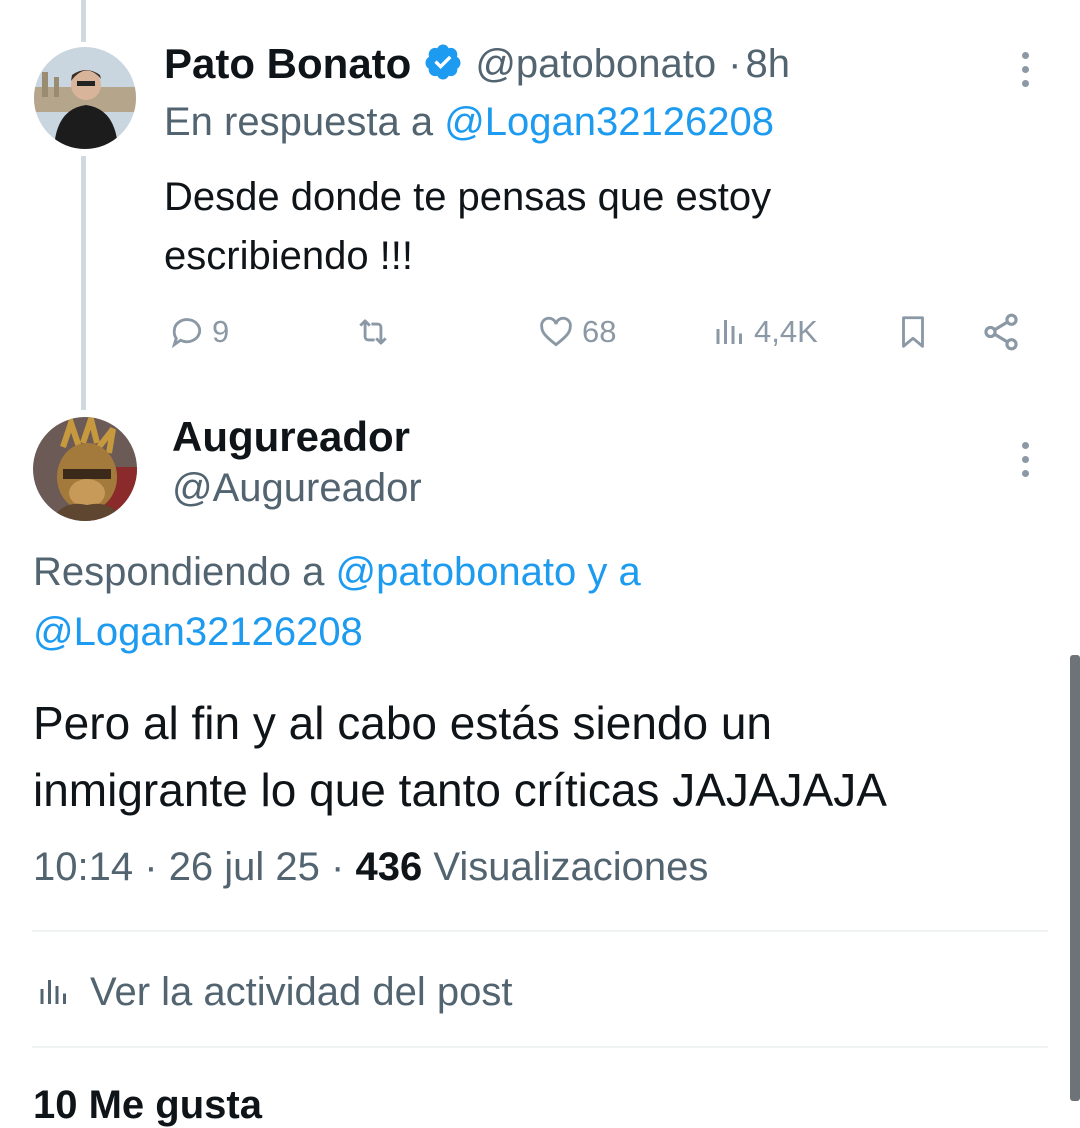  Describe the element at coordinates (613, 572) in the screenshot. I see `reply-conjunction: y a` at that location.